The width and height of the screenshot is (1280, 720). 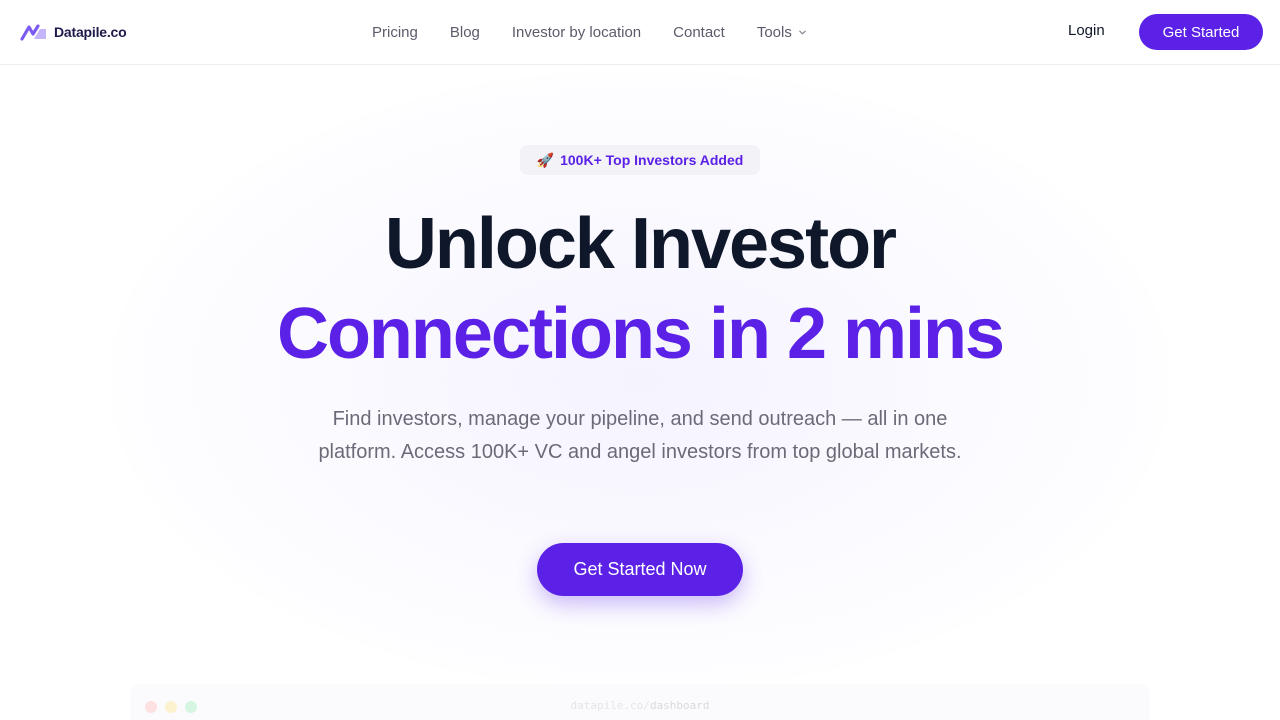 I want to click on rocket-icon: 🚀, so click(x=545, y=160).